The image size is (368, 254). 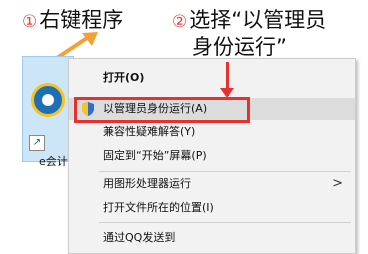 I want to click on step2-text-line2: 身份运行”, so click(x=239, y=47).